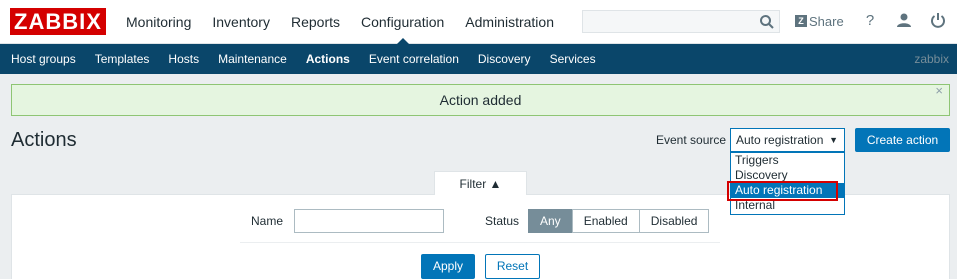 The height and width of the screenshot is (279, 957). Describe the element at coordinates (414, 59) in the screenshot. I see `subnav-event-correlation: Event correlation` at that location.